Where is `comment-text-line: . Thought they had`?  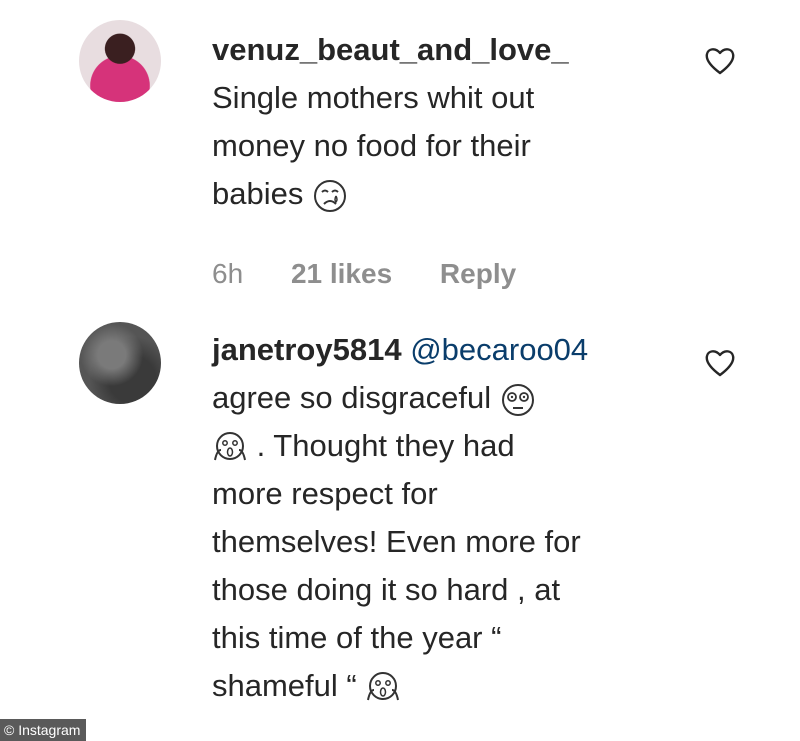
comment-text-line: . Thought they had is located at coordinates (385, 445).